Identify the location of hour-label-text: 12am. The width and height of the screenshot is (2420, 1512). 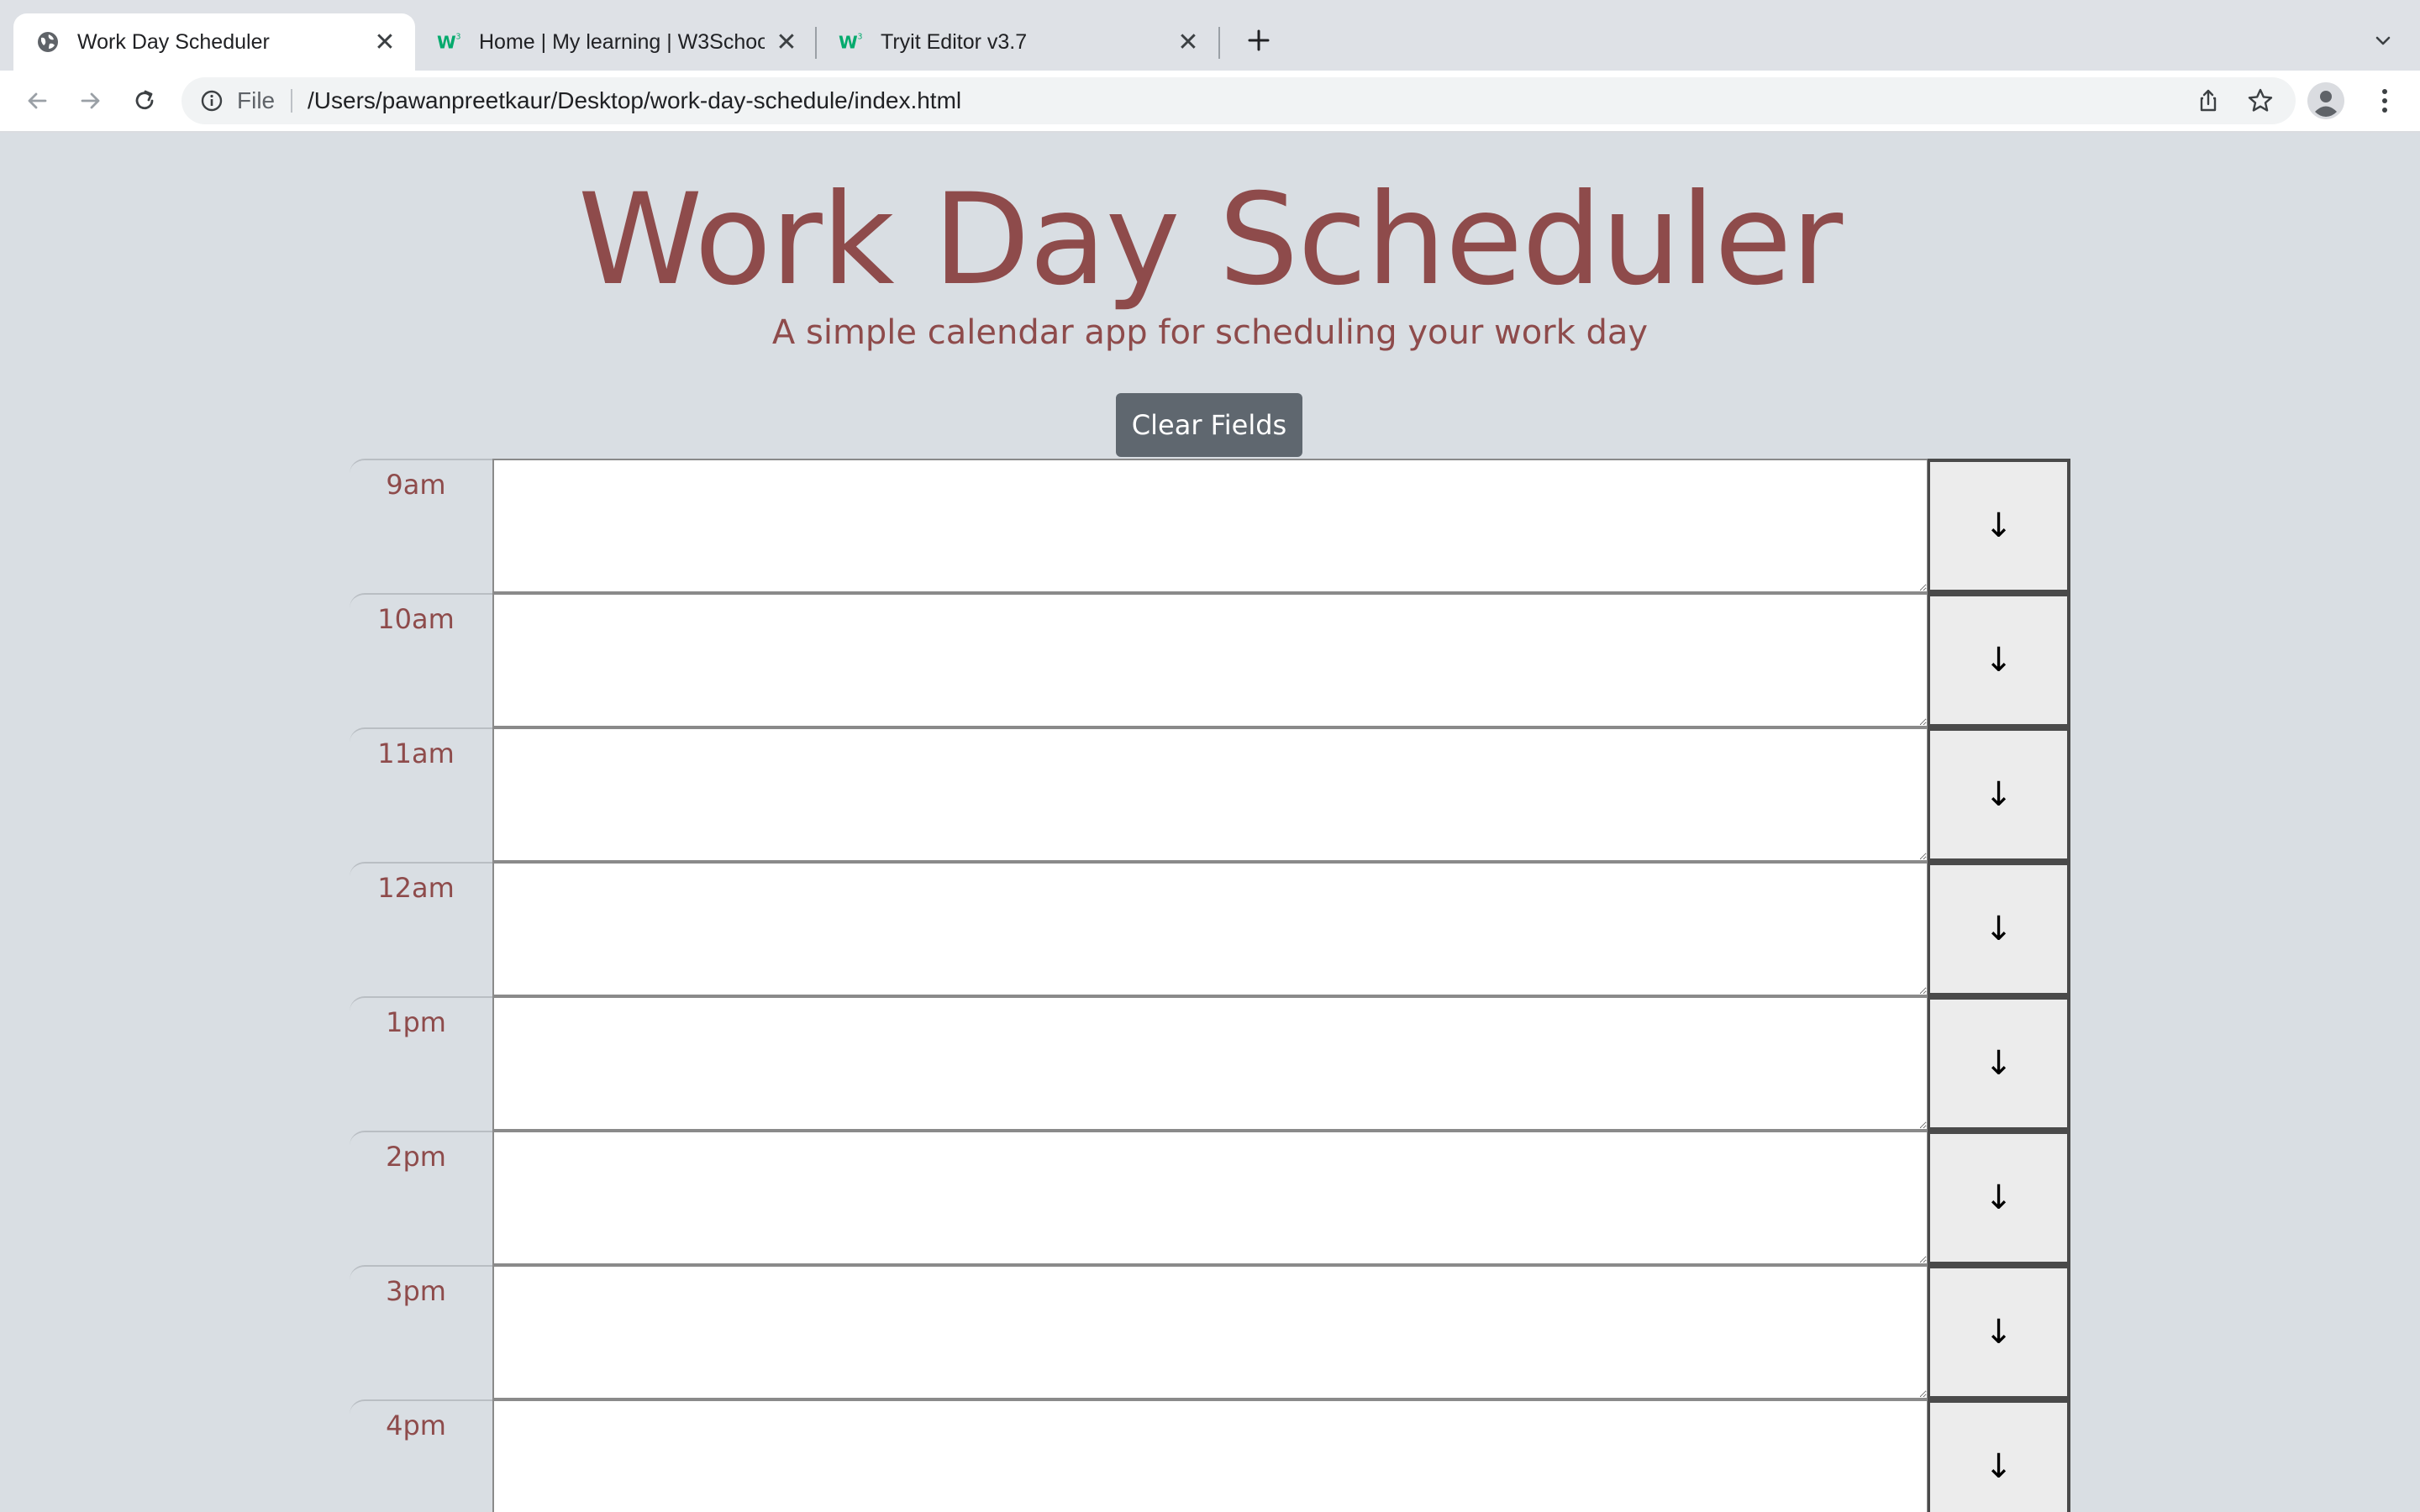
(416, 888).